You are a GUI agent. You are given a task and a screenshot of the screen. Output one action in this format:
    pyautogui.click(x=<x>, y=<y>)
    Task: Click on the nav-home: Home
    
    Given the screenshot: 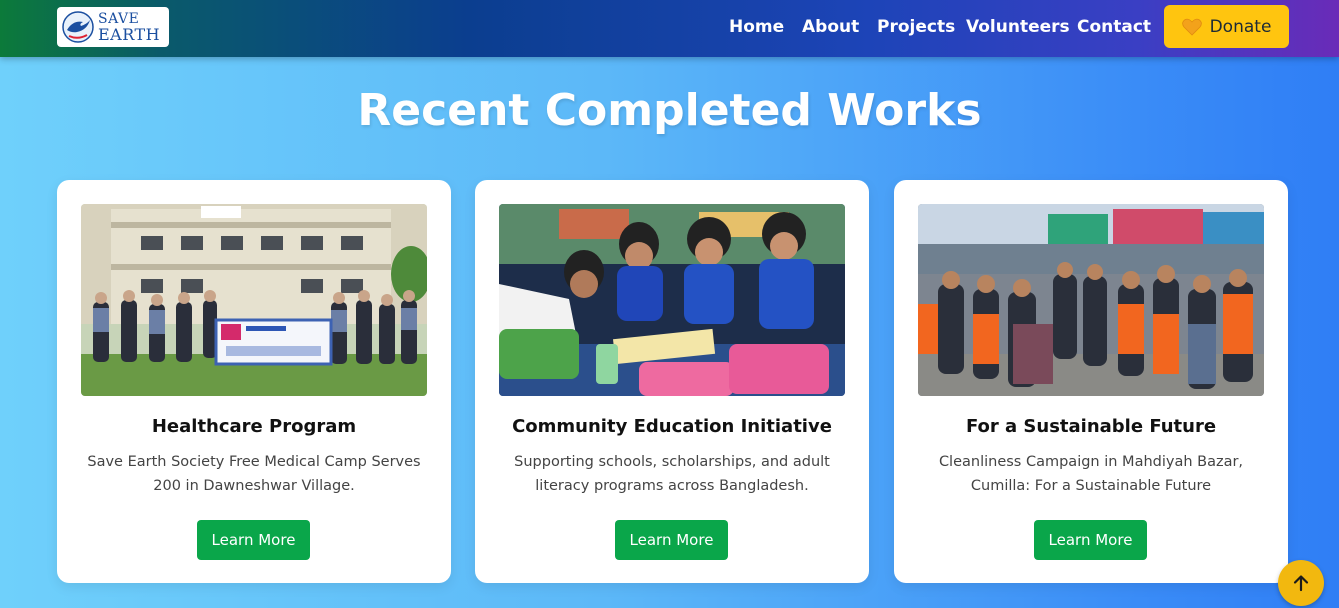 What is the action you would take?
    pyautogui.click(x=756, y=27)
    